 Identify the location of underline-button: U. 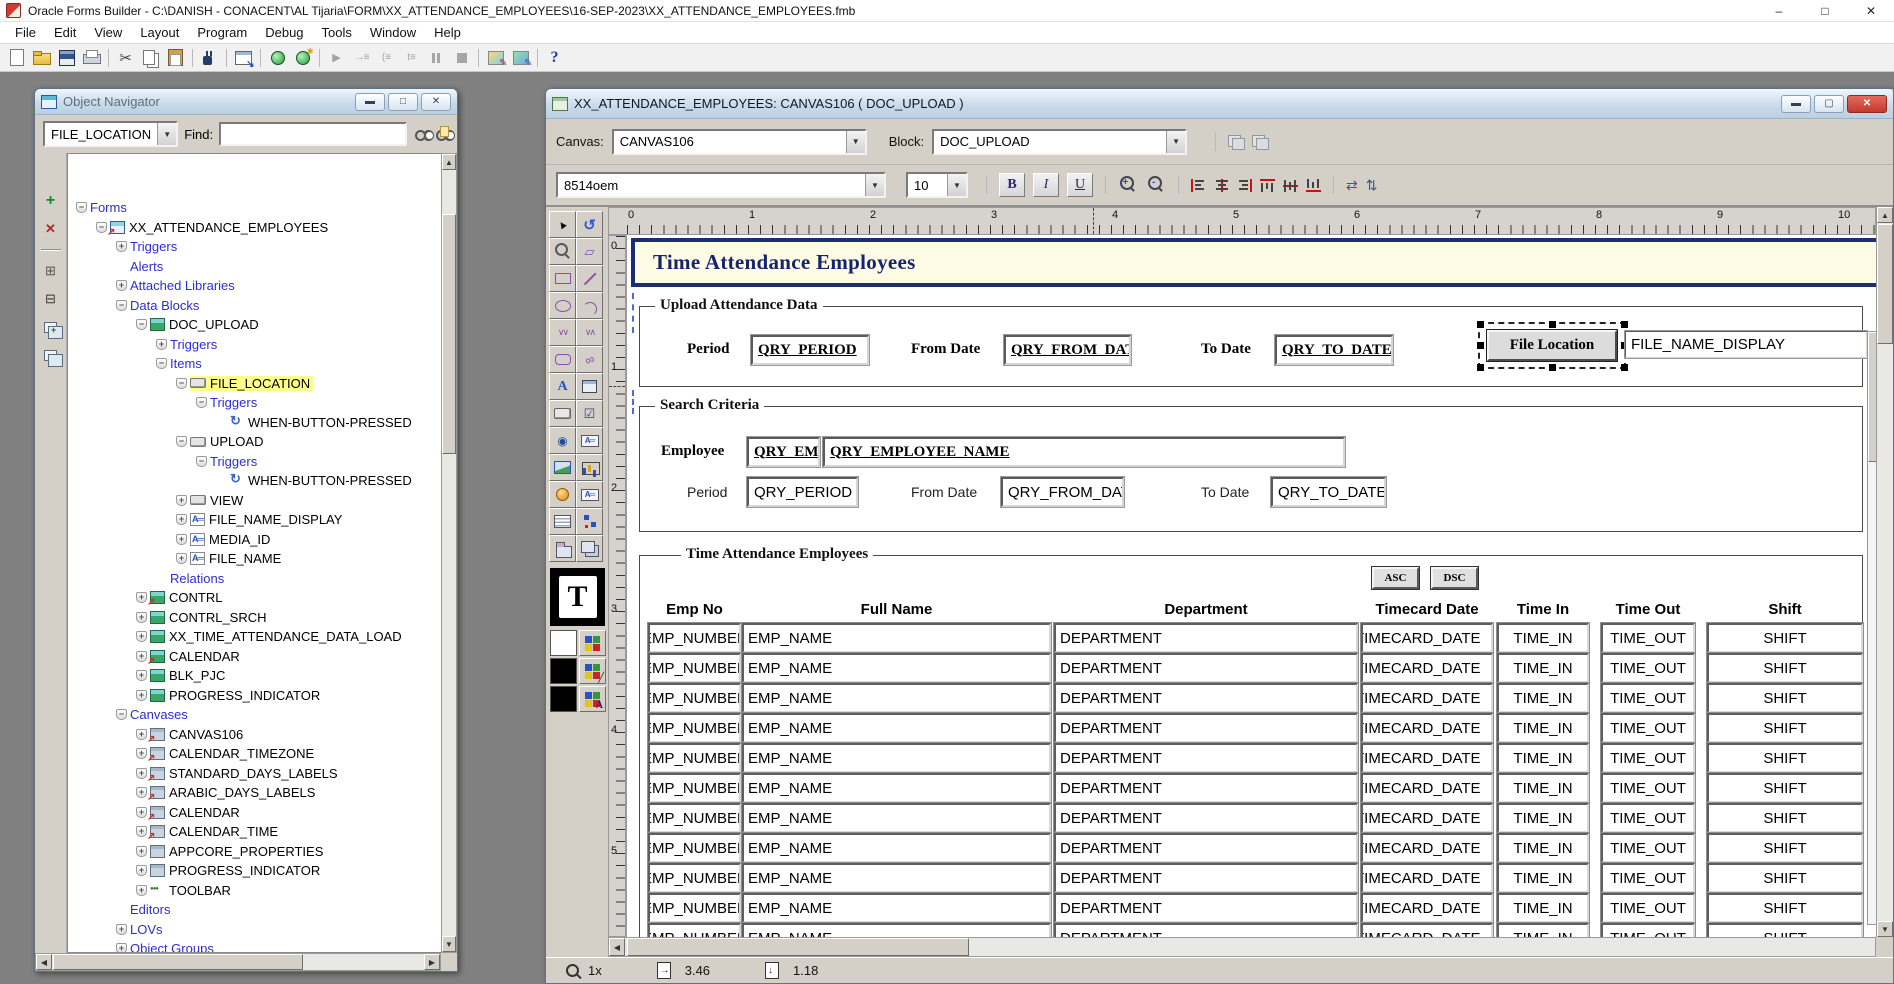
(1080, 185).